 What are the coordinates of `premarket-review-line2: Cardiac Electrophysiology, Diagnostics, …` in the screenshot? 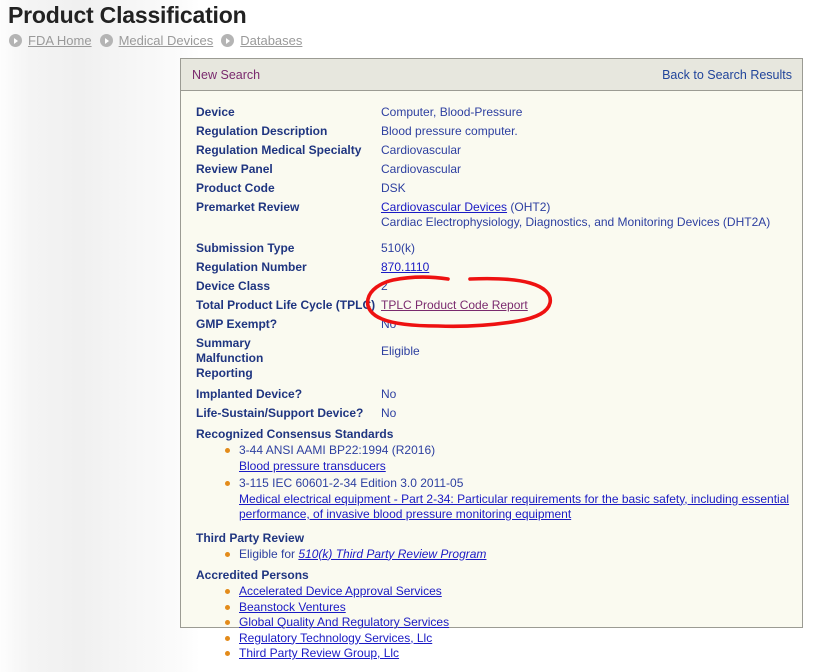 It's located at (576, 222).